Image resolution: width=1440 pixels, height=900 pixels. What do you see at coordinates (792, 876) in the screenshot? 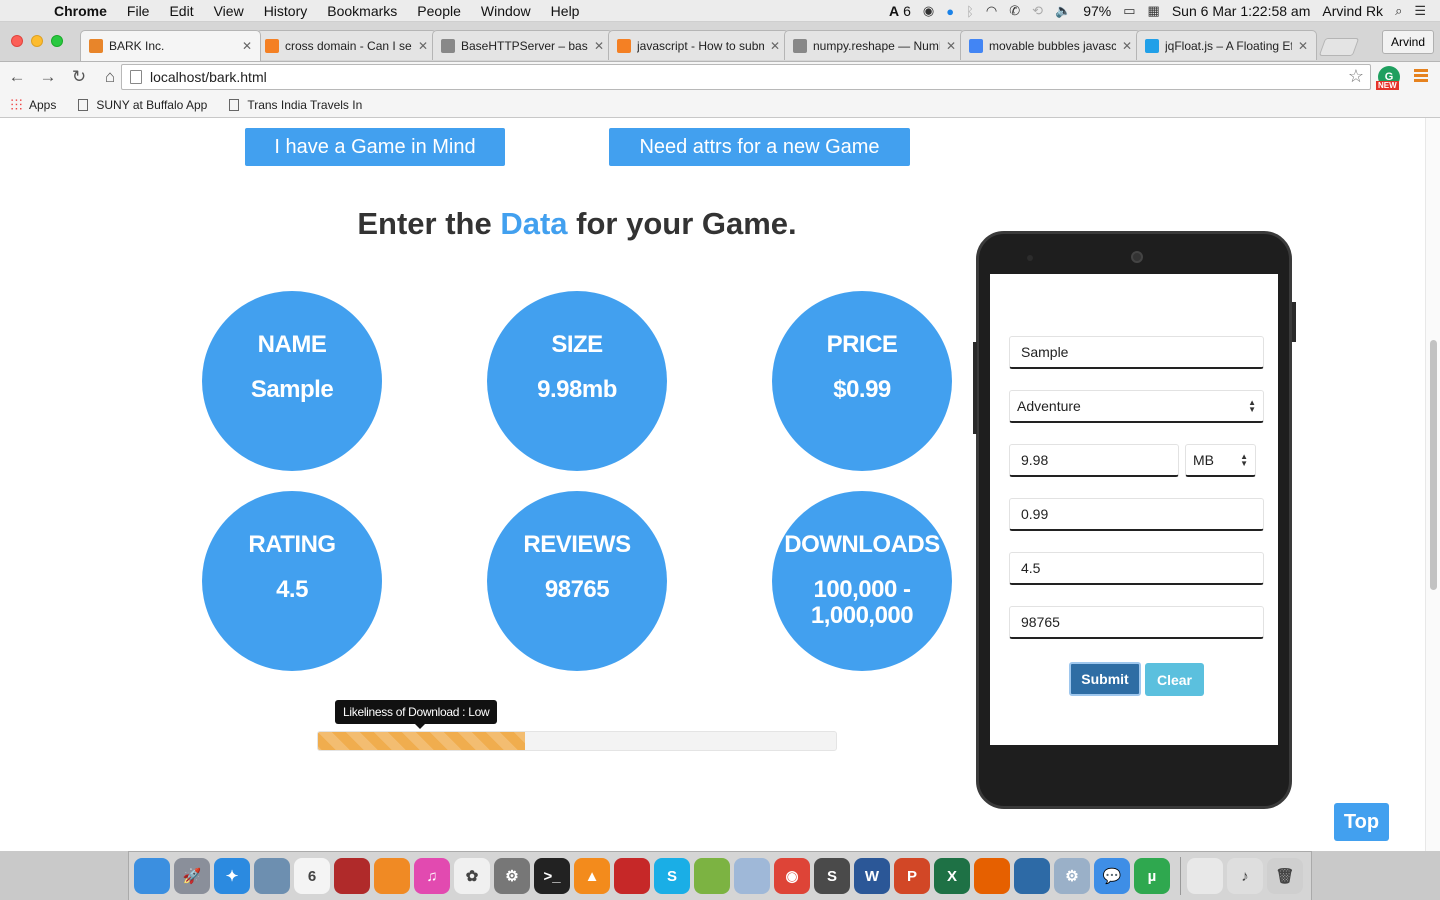
I see `chrome-icon: ◉` at bounding box center [792, 876].